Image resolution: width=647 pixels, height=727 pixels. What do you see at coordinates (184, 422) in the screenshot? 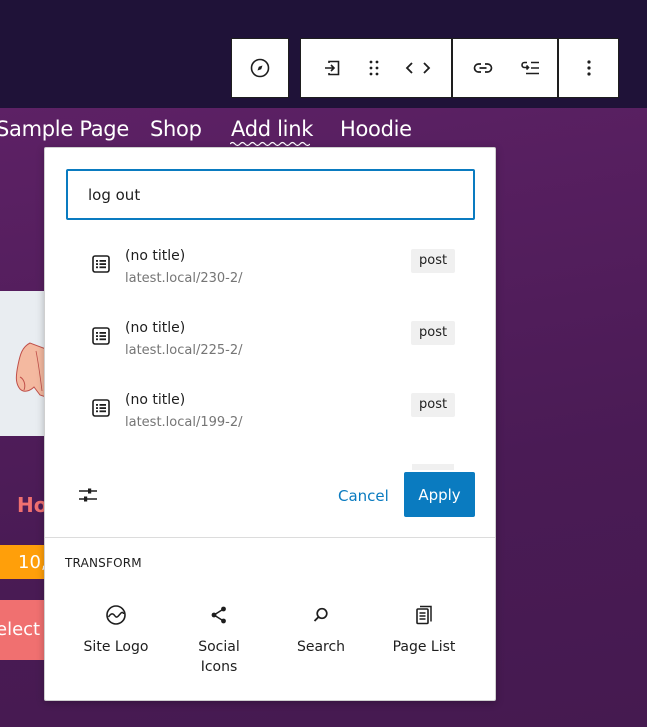
I see `result-url: latest.local/199-2/` at bounding box center [184, 422].